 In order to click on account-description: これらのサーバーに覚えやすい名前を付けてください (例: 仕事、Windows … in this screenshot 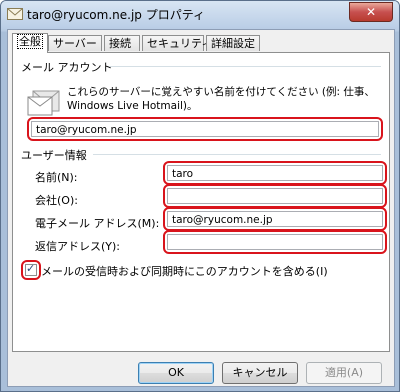, I will do `click(221, 99)`.